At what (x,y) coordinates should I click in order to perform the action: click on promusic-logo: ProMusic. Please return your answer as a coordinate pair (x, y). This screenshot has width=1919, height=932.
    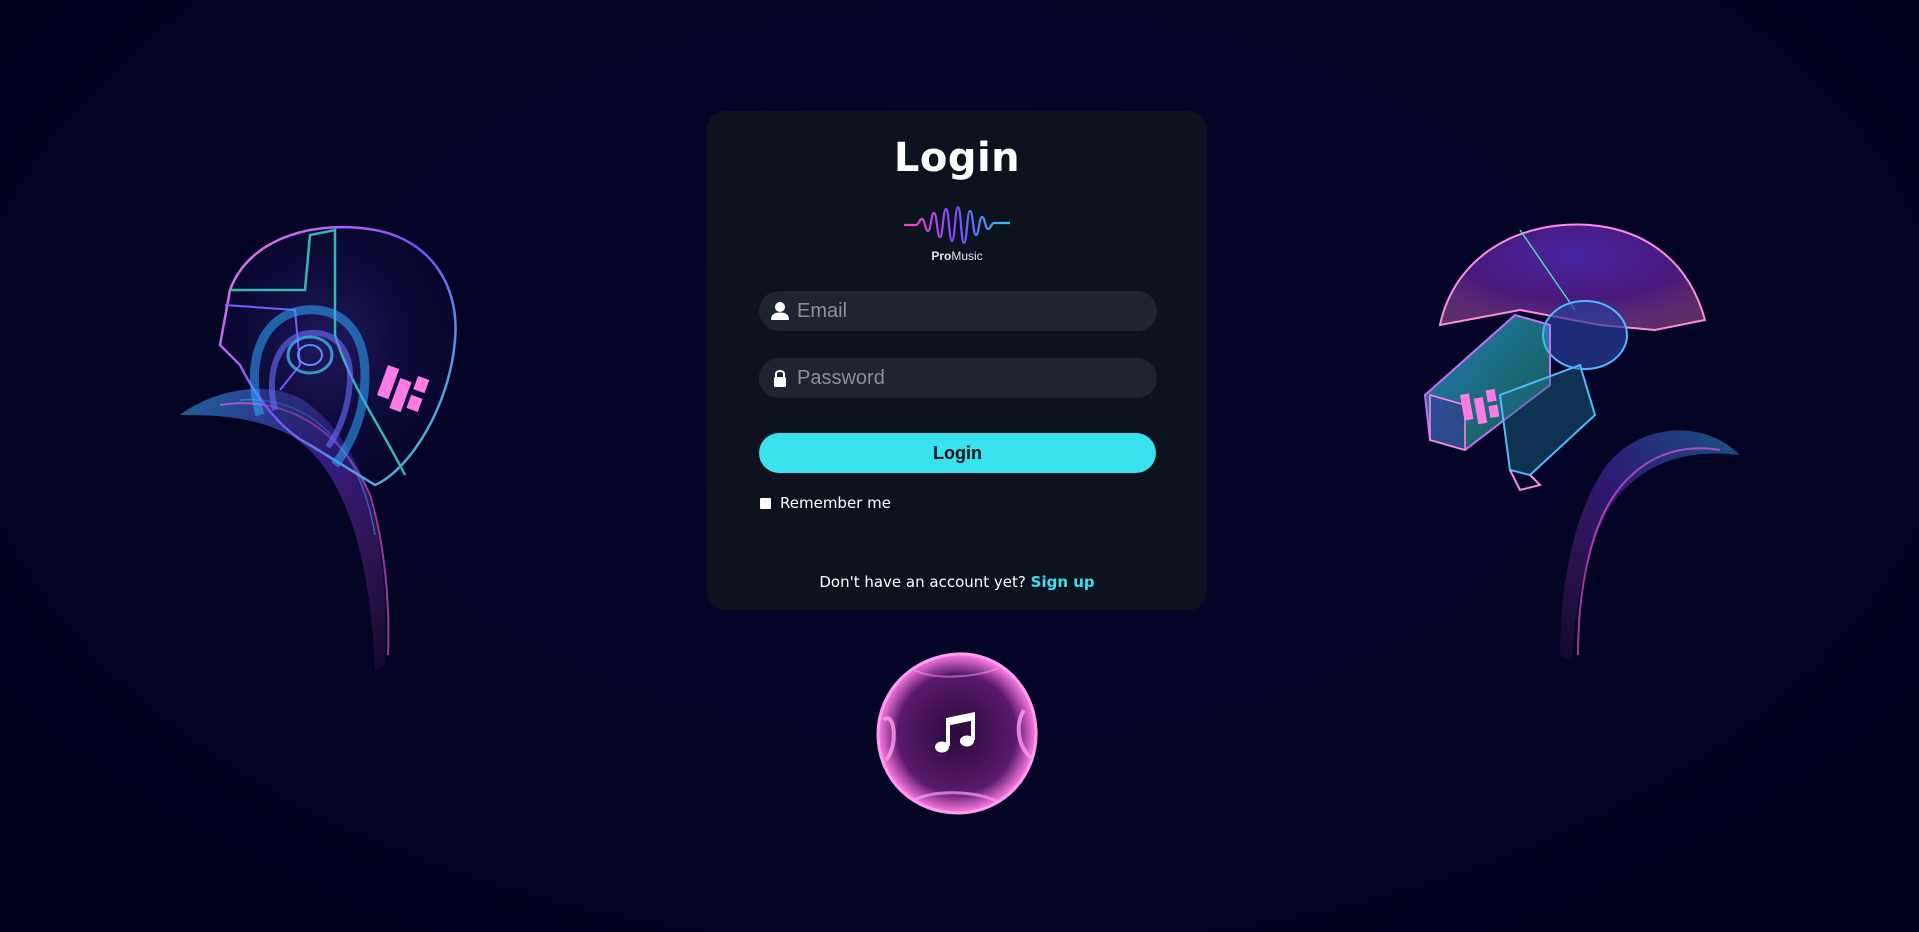
    Looking at the image, I should click on (957, 236).